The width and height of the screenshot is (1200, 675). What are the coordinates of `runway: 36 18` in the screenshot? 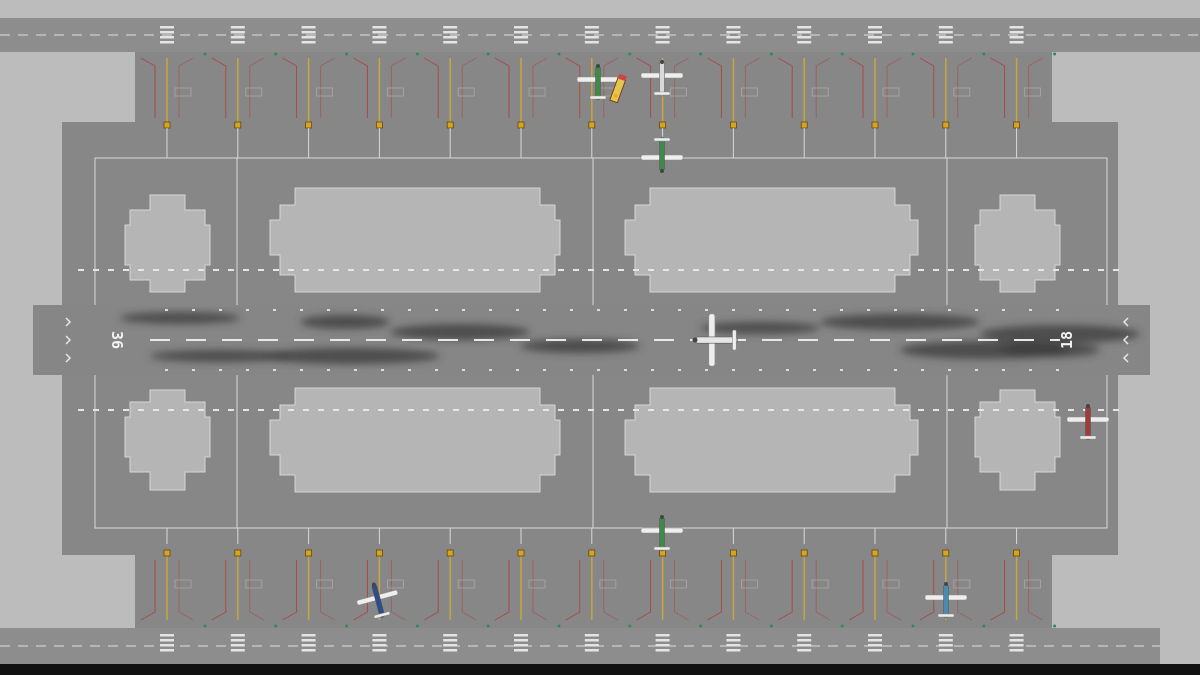 It's located at (595, 340).